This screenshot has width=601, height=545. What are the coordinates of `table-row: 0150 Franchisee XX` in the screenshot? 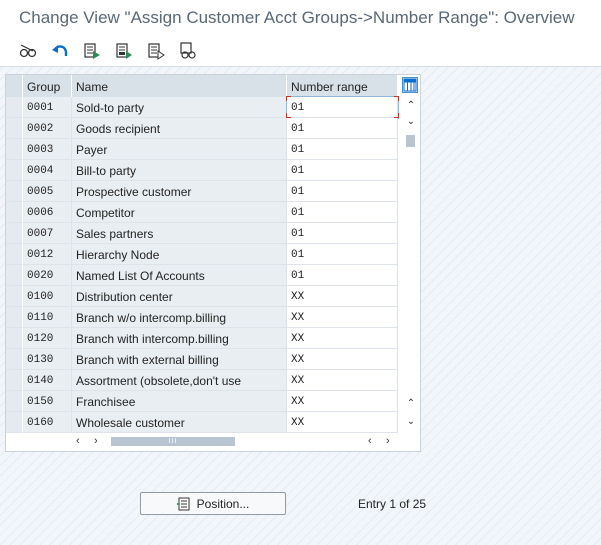 It's located at (202, 401).